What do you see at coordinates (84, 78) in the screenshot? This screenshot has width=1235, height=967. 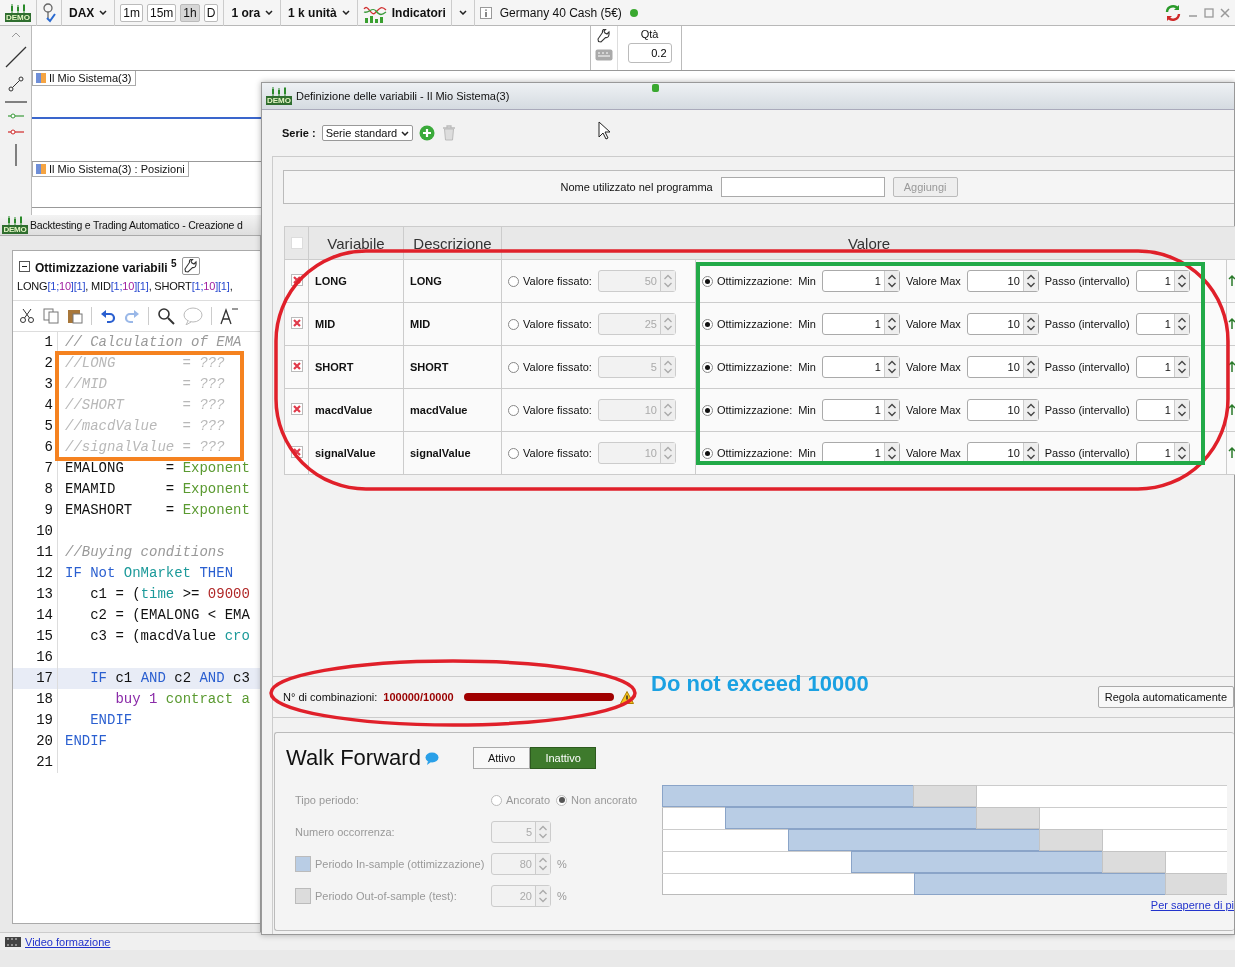 I see `chart-label: Il Mio Sistema(3)` at bounding box center [84, 78].